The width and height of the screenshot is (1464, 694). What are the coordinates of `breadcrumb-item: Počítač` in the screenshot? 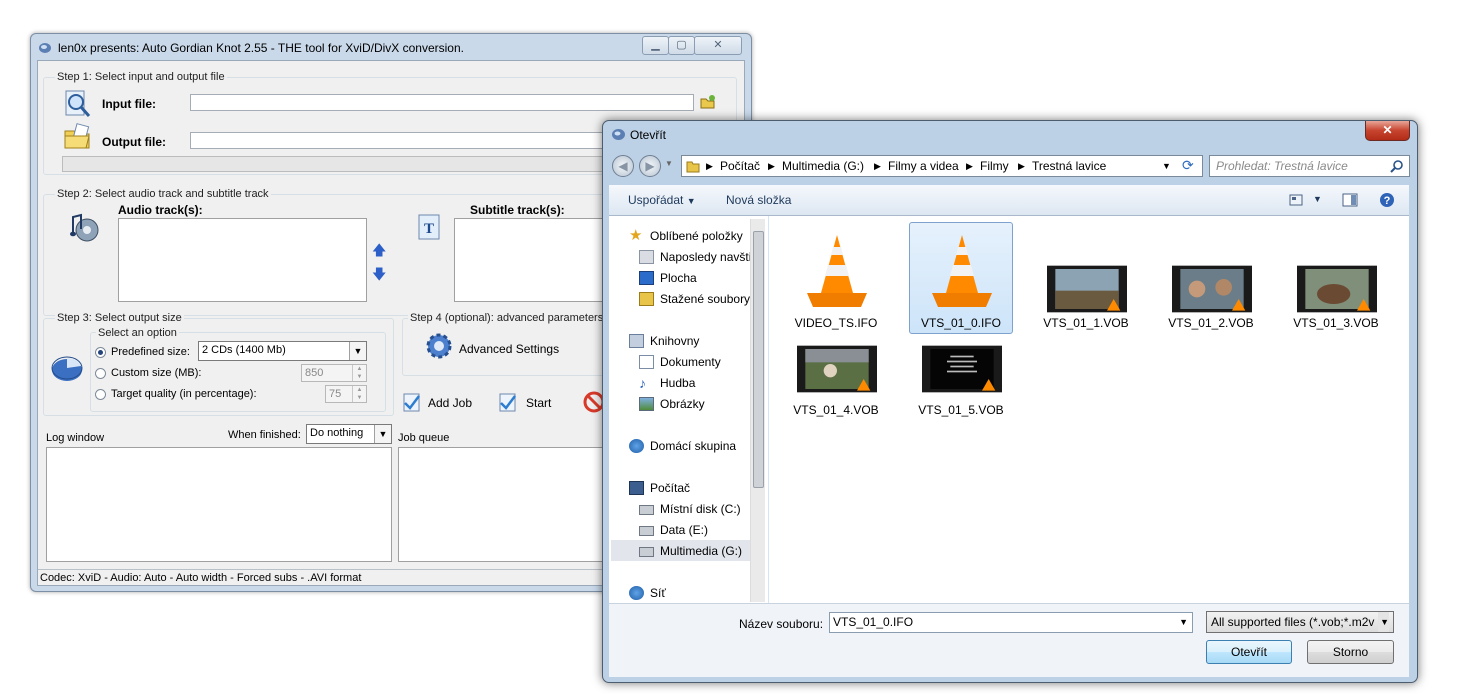 It's located at (740, 166).